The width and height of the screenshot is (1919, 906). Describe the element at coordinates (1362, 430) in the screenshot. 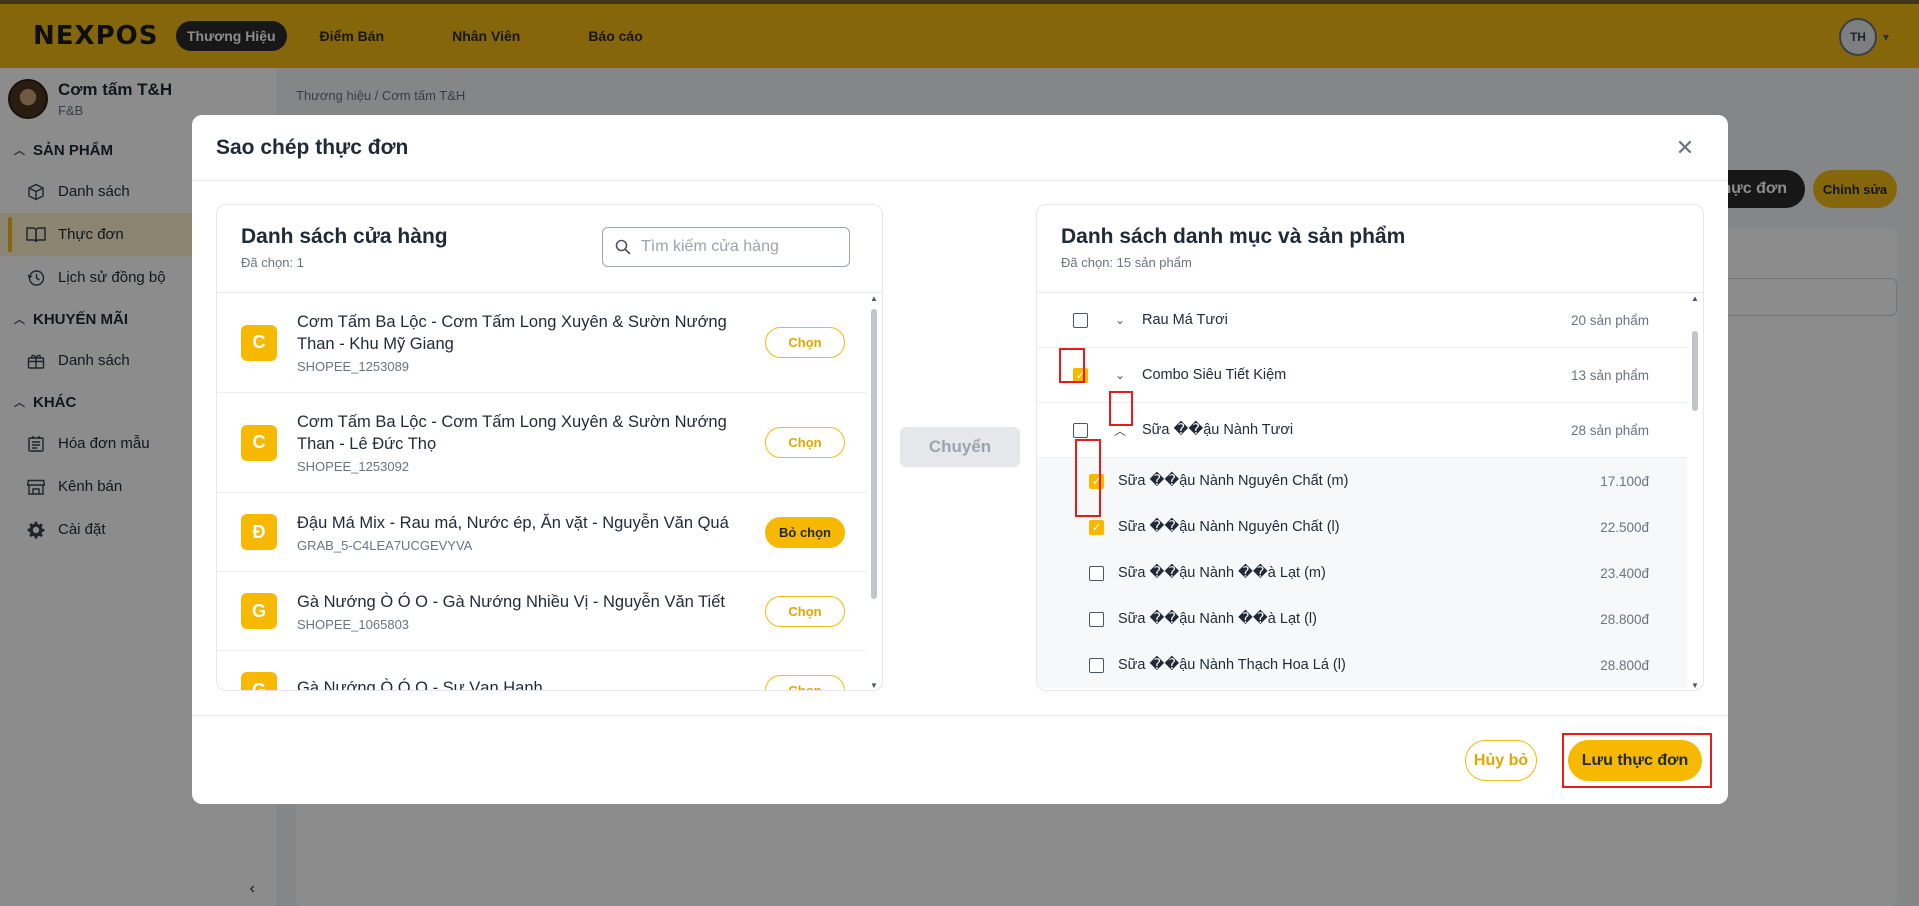

I see `category-row: ︿ Sữa ��ậu Nành Tươi 28 sản phẩm` at that location.